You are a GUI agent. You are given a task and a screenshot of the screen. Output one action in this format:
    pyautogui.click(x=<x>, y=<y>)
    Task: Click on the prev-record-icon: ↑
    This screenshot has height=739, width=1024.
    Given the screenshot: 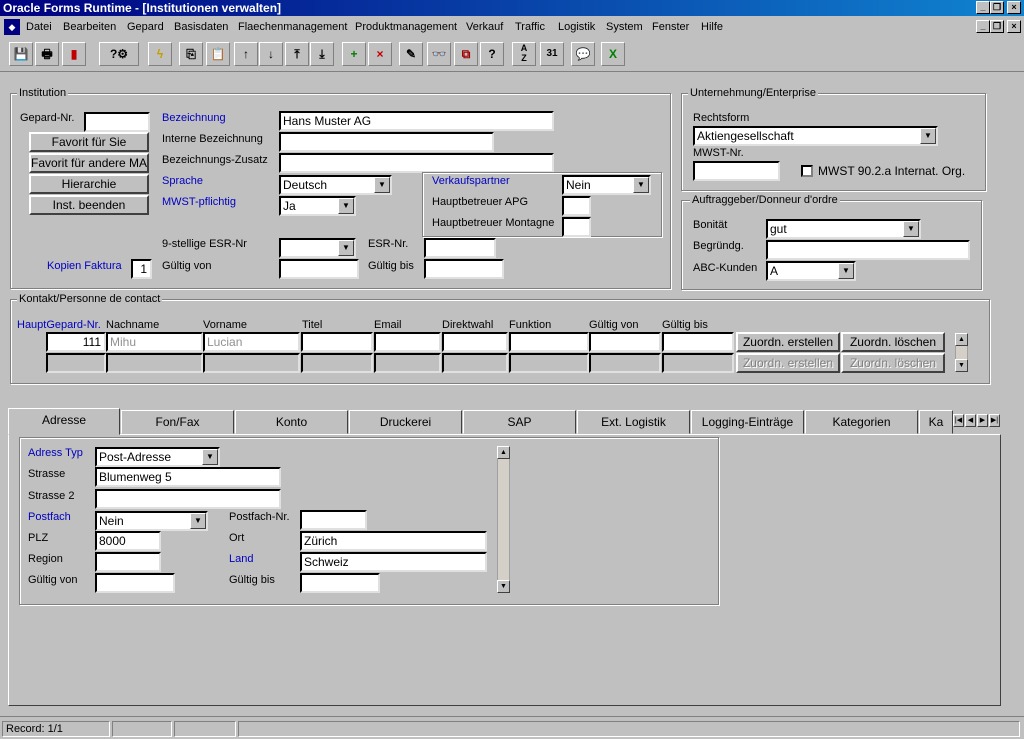 What is the action you would take?
    pyautogui.click(x=246, y=54)
    